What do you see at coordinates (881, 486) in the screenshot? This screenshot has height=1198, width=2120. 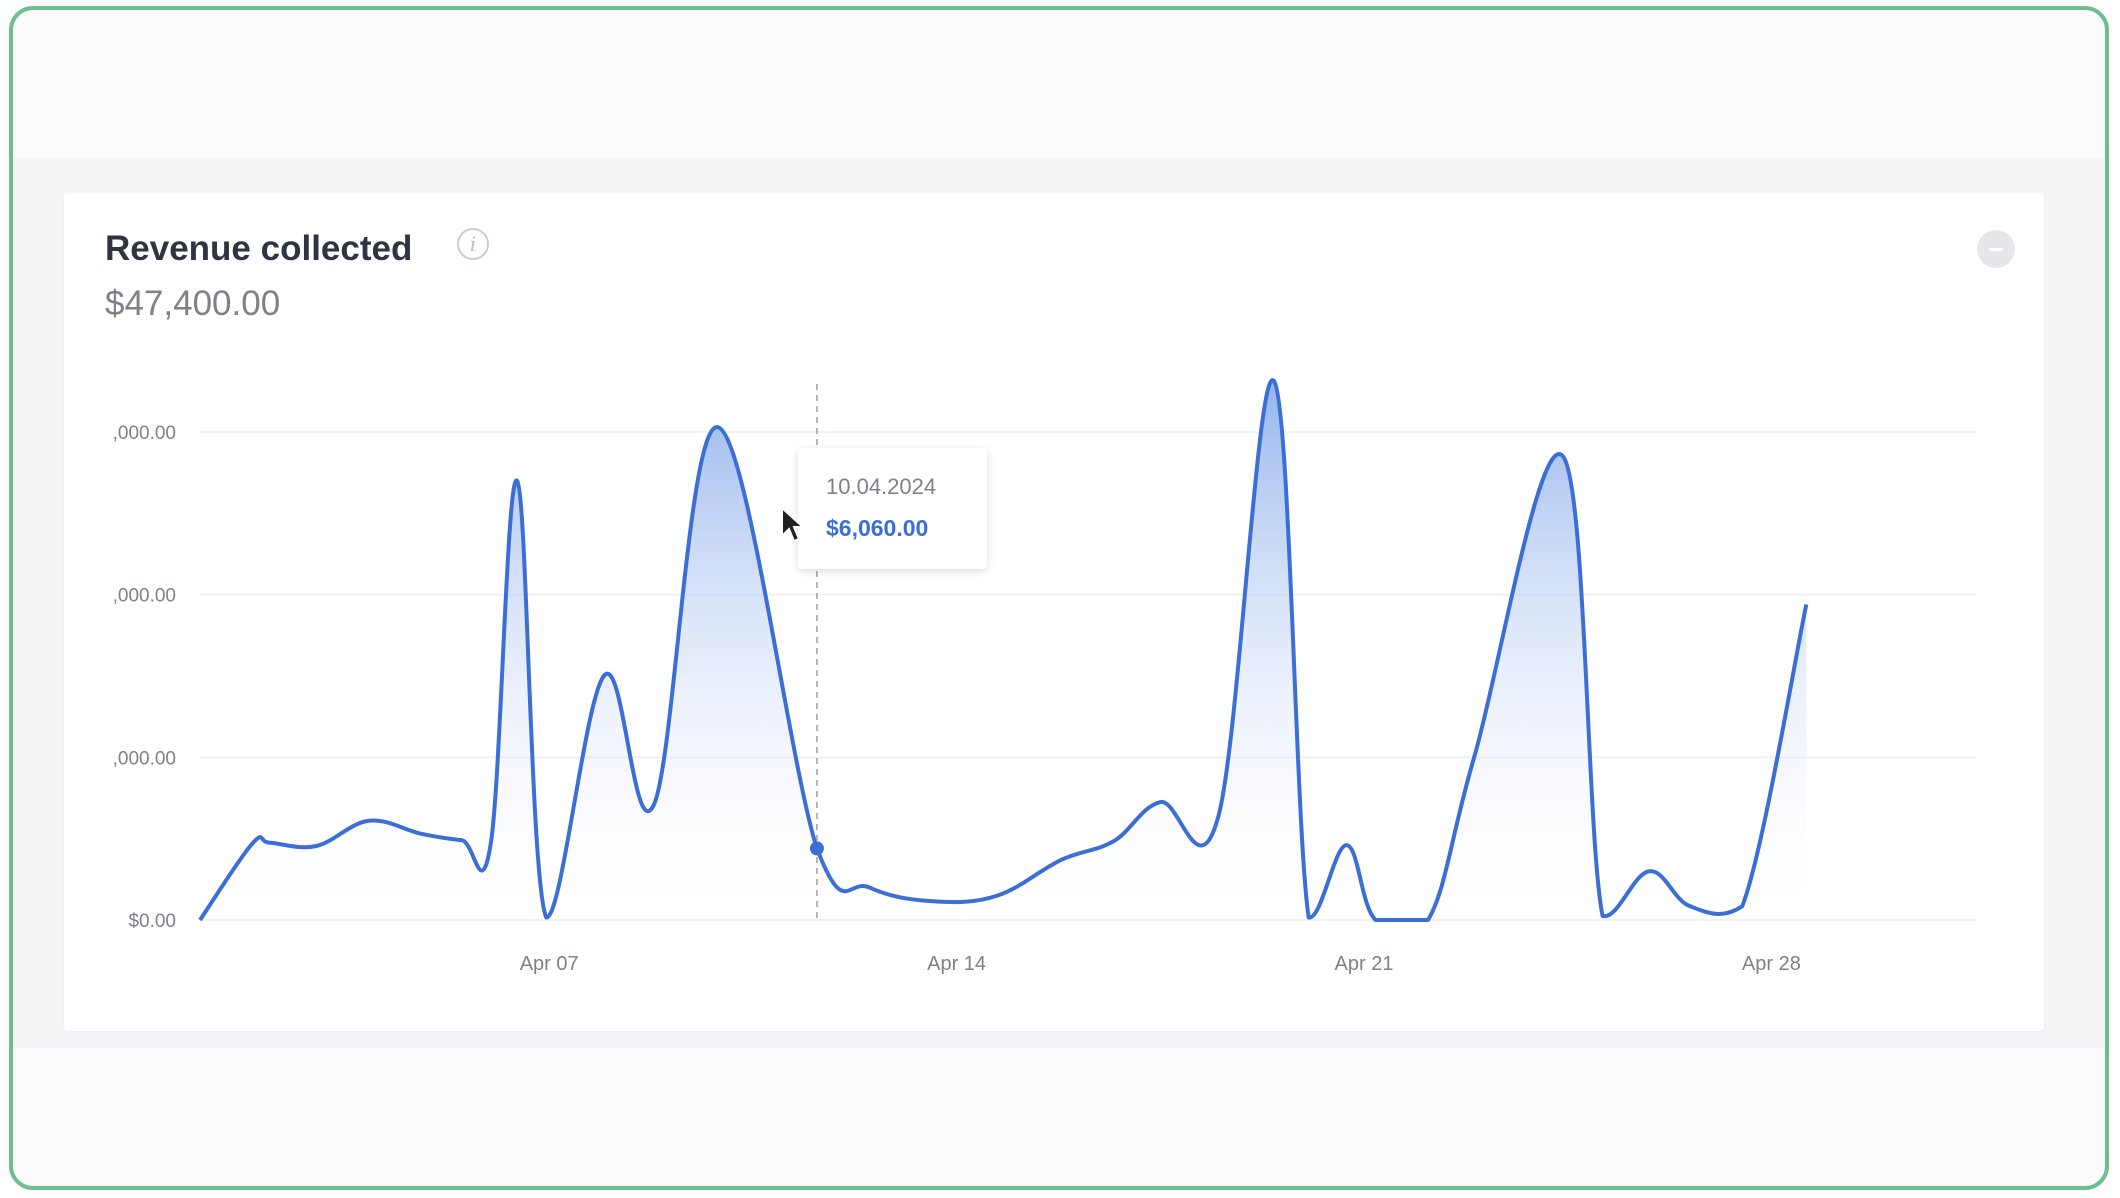 I see `tooltip-date: 10.04.2024` at bounding box center [881, 486].